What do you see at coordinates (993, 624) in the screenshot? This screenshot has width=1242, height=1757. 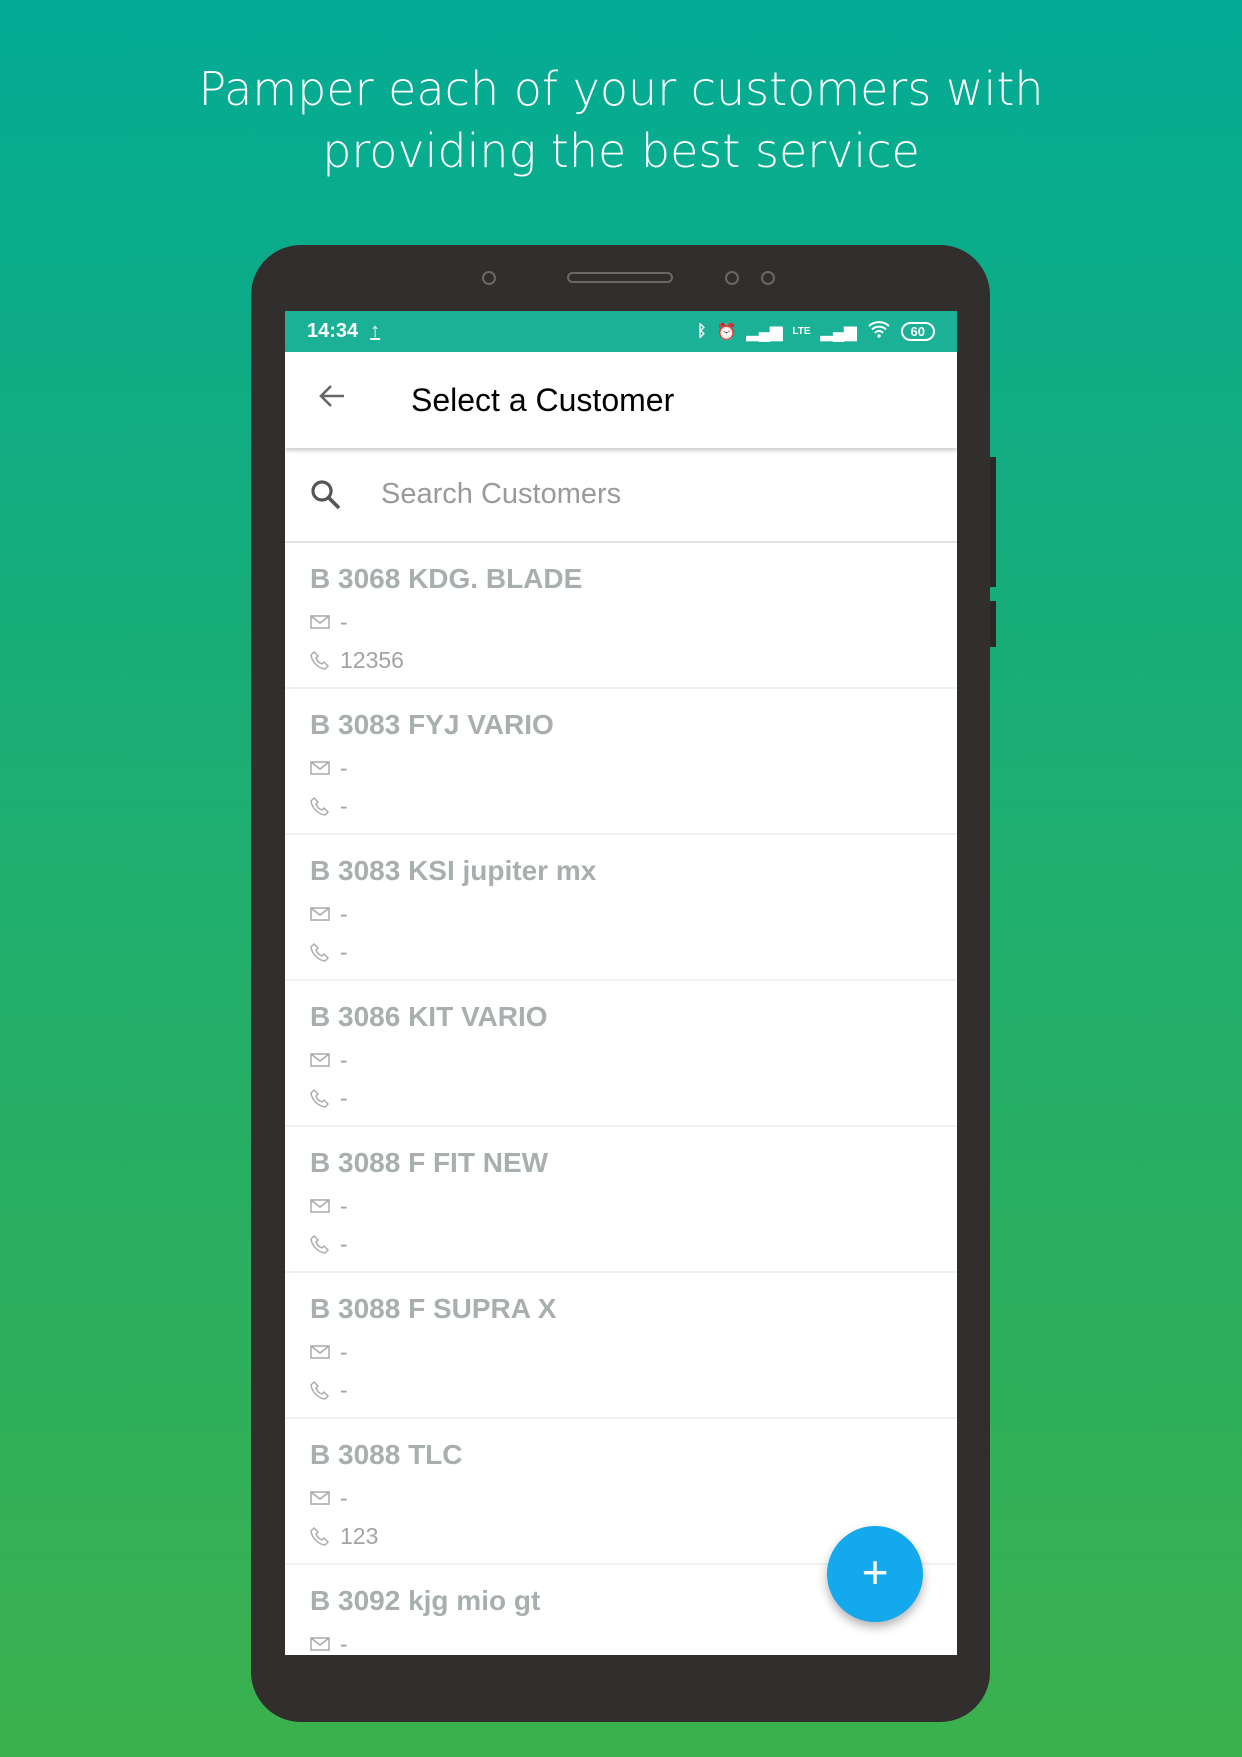 I see `power-button` at bounding box center [993, 624].